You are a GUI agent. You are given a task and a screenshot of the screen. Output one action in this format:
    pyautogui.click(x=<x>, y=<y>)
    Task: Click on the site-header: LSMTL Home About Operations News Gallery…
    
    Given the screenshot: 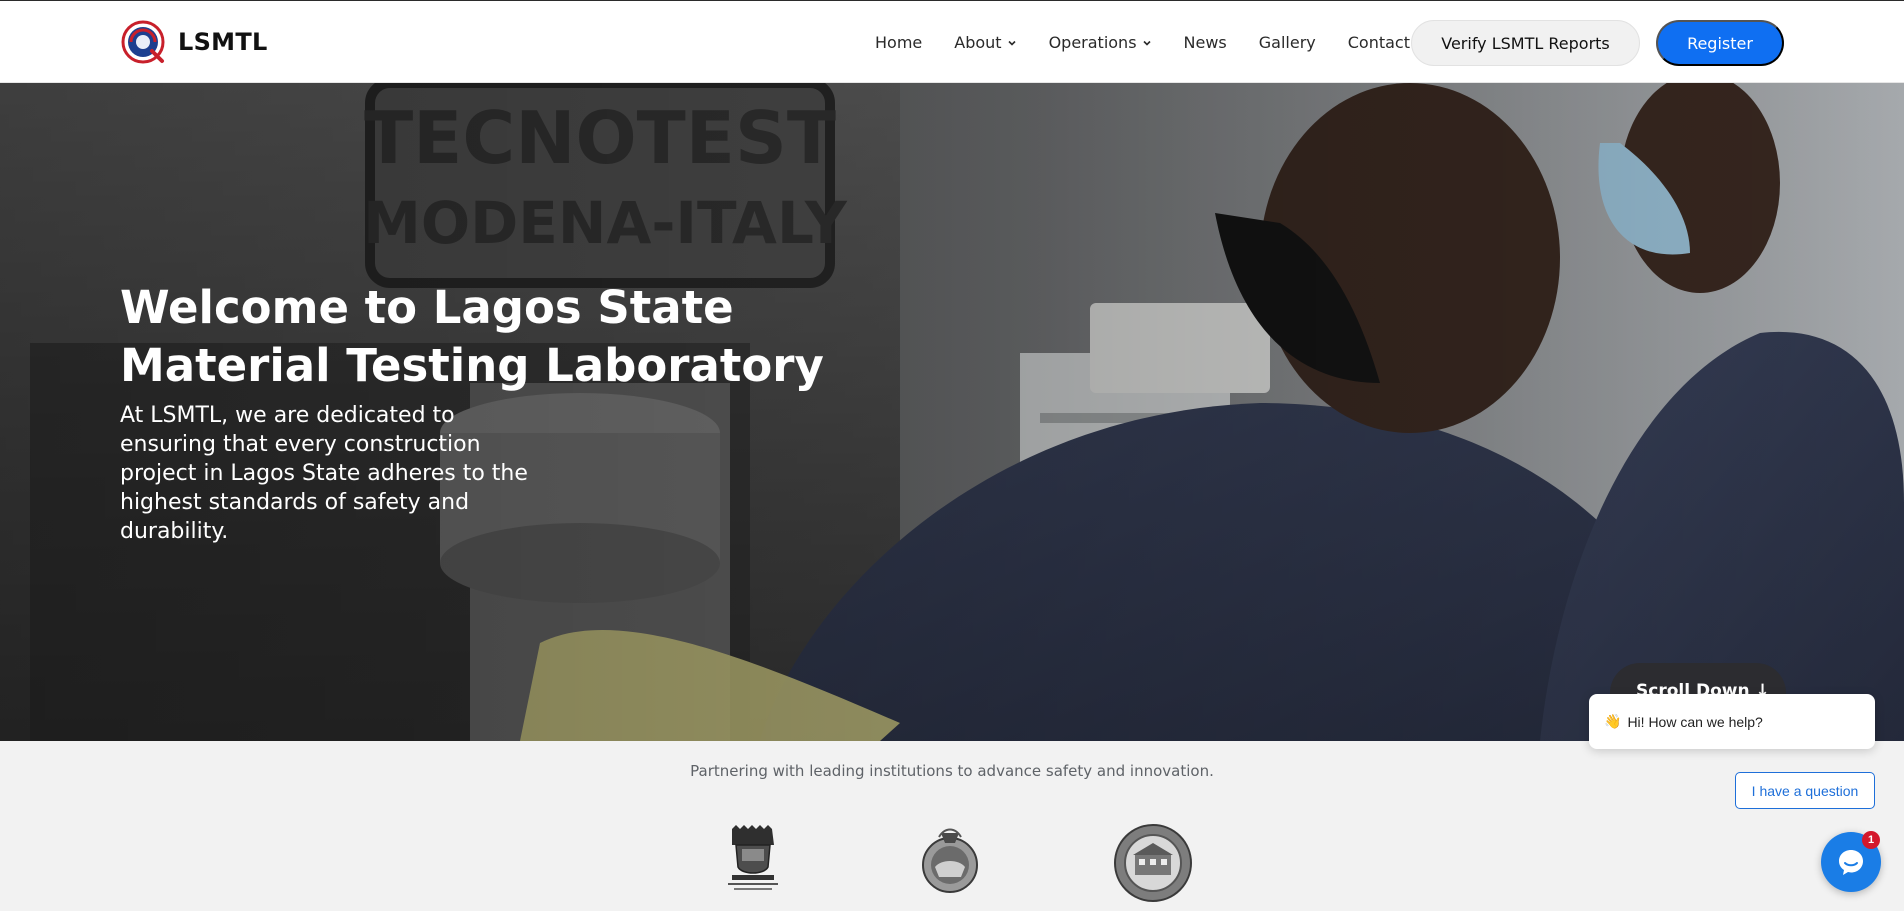 What is the action you would take?
    pyautogui.click(x=952, y=41)
    